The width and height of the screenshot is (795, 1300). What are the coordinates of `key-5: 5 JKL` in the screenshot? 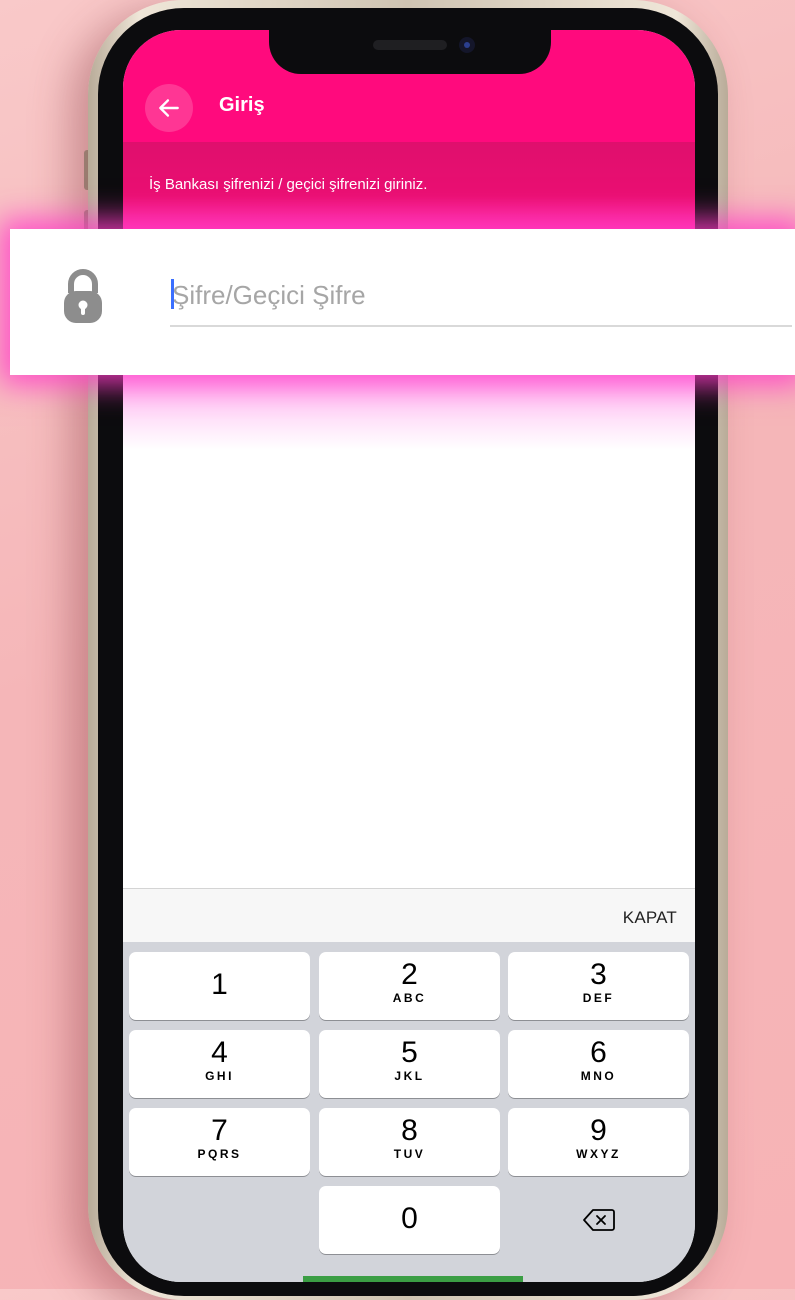 It's located at (409, 1064).